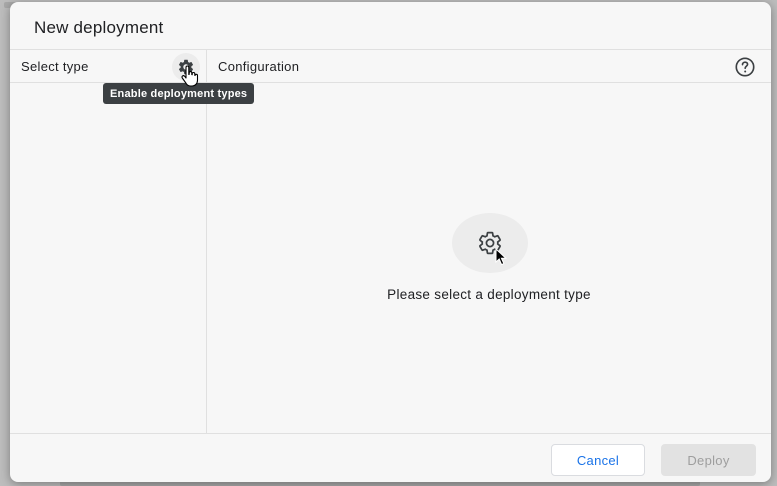 This screenshot has height=486, width=777. Describe the element at coordinates (179, 93) in the screenshot. I see `enable-deployment-types-tooltip: Enable deployment types` at that location.